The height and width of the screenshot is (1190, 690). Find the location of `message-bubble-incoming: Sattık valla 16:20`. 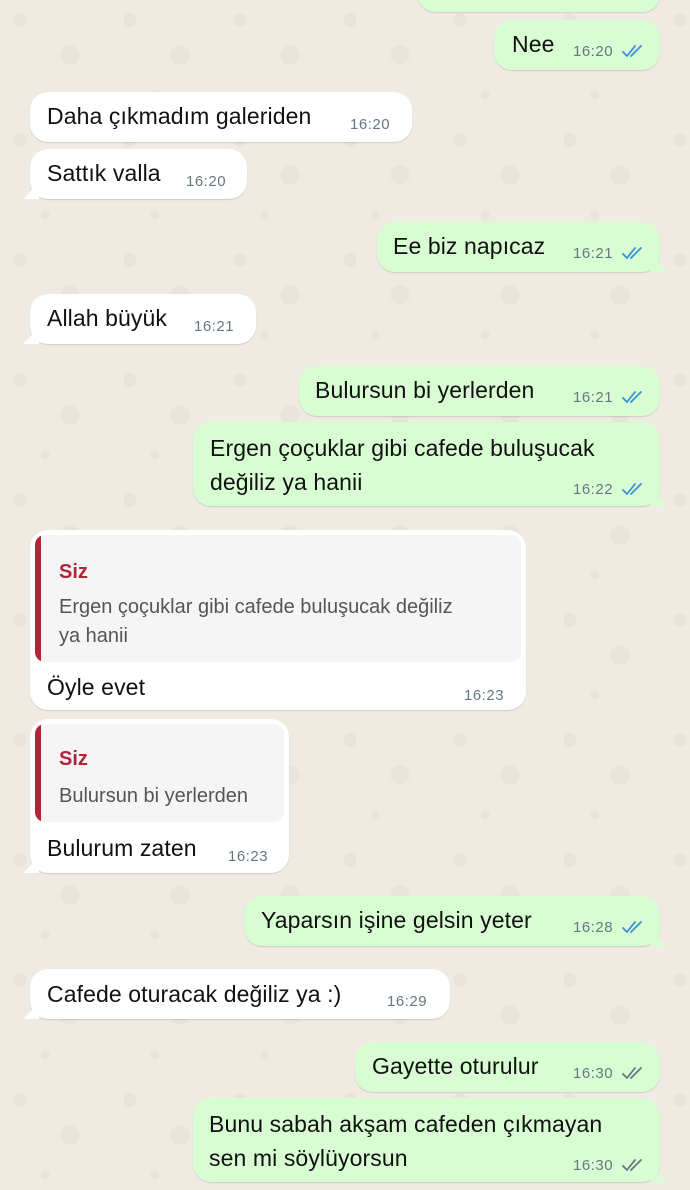

message-bubble-incoming: Sattık valla 16:20 is located at coordinates (138, 174).